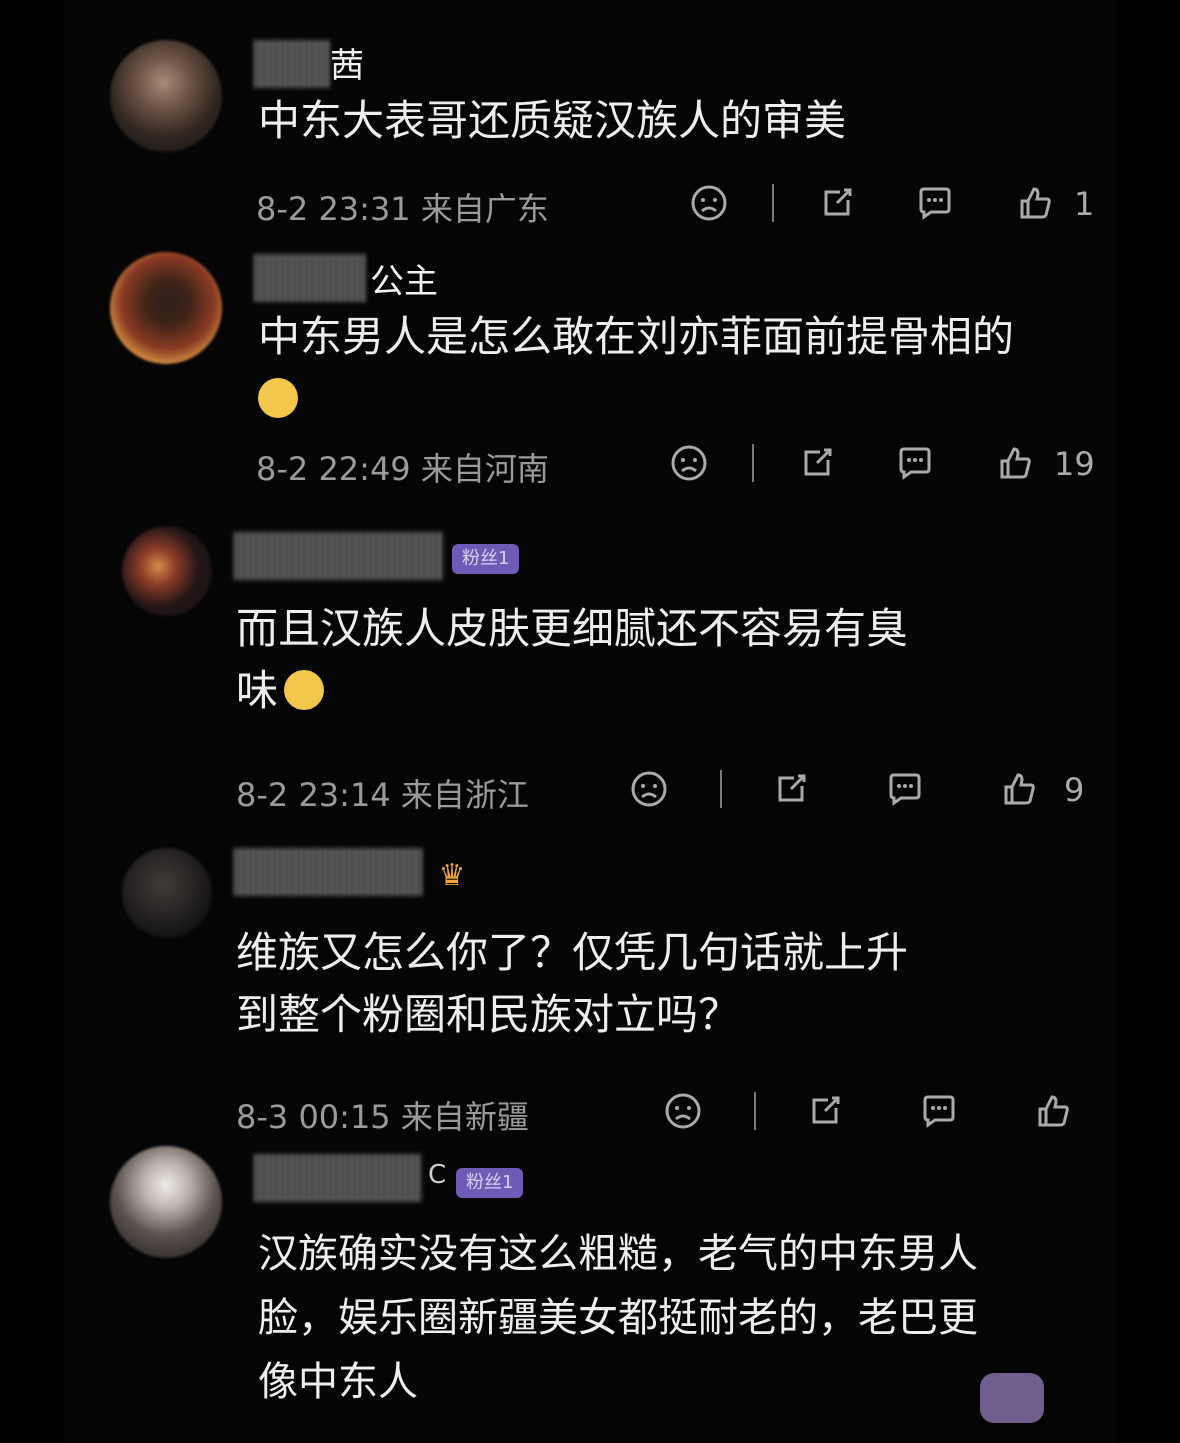 The width and height of the screenshot is (1180, 1443). I want to click on username-suffix: 公主, so click(404, 282).